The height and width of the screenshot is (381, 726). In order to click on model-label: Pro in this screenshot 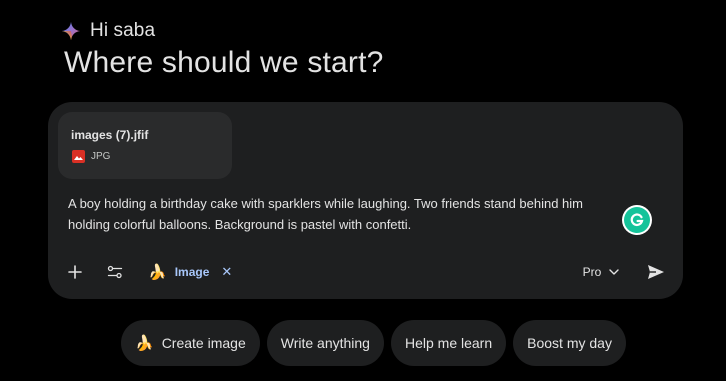, I will do `click(592, 272)`.